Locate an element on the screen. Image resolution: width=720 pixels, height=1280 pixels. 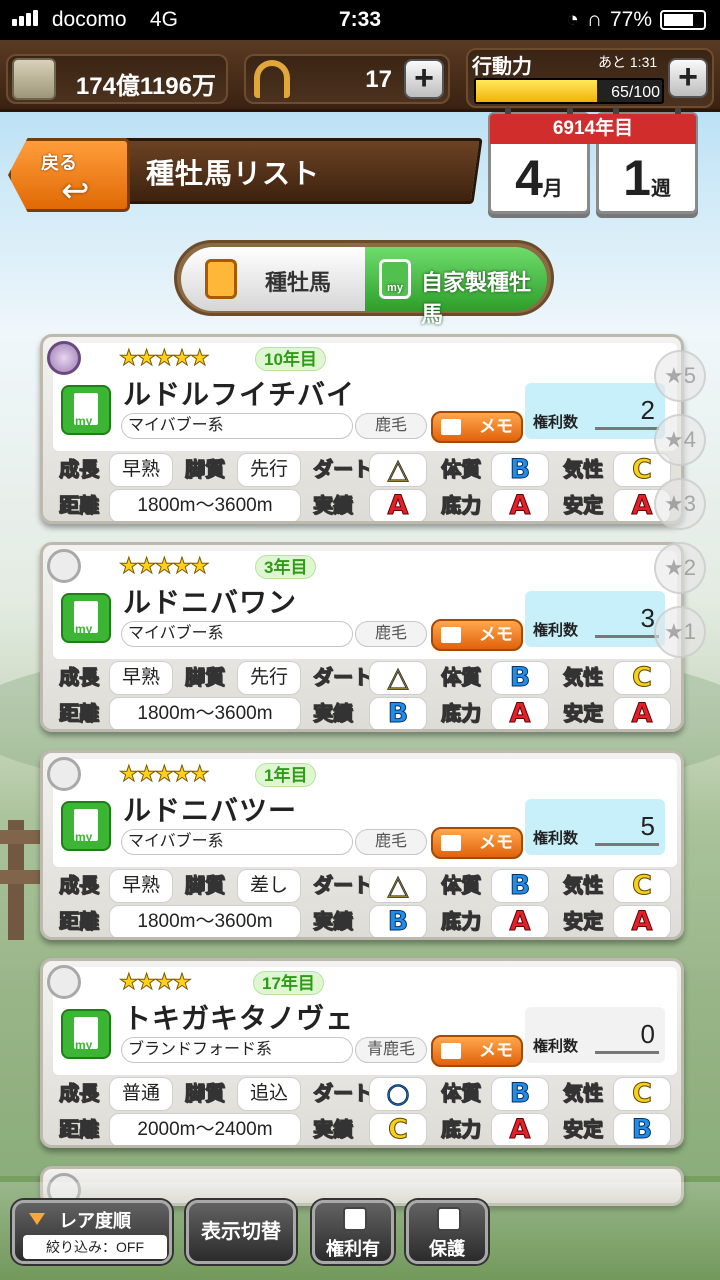
stat-leg: 差し is located at coordinates (269, 886).